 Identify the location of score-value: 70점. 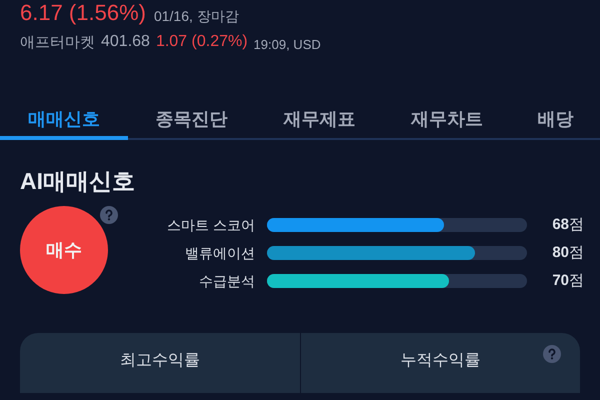
(568, 280).